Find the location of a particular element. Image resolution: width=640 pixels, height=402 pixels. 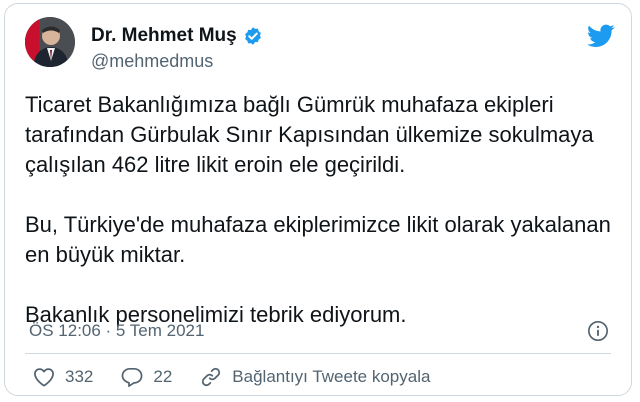

link-icon is located at coordinates (211, 377).